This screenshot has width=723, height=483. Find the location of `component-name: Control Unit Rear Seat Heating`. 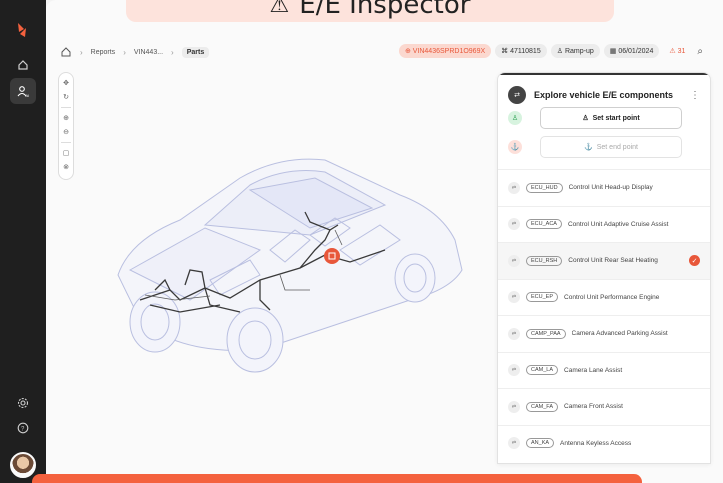

component-name: Control Unit Rear Seat Heating is located at coordinates (613, 261).